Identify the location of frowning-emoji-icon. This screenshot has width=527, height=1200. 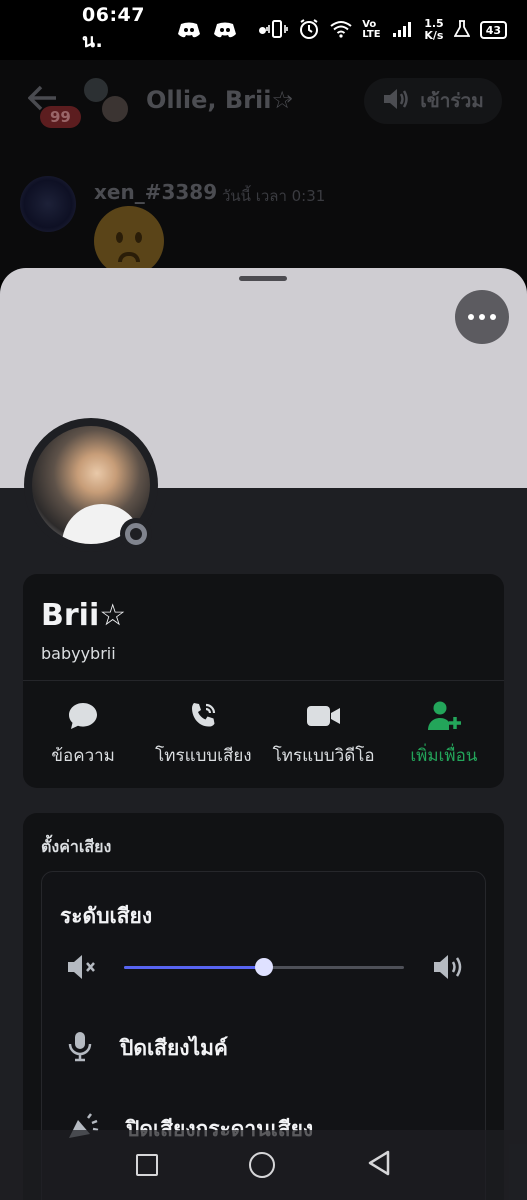
(129, 241).